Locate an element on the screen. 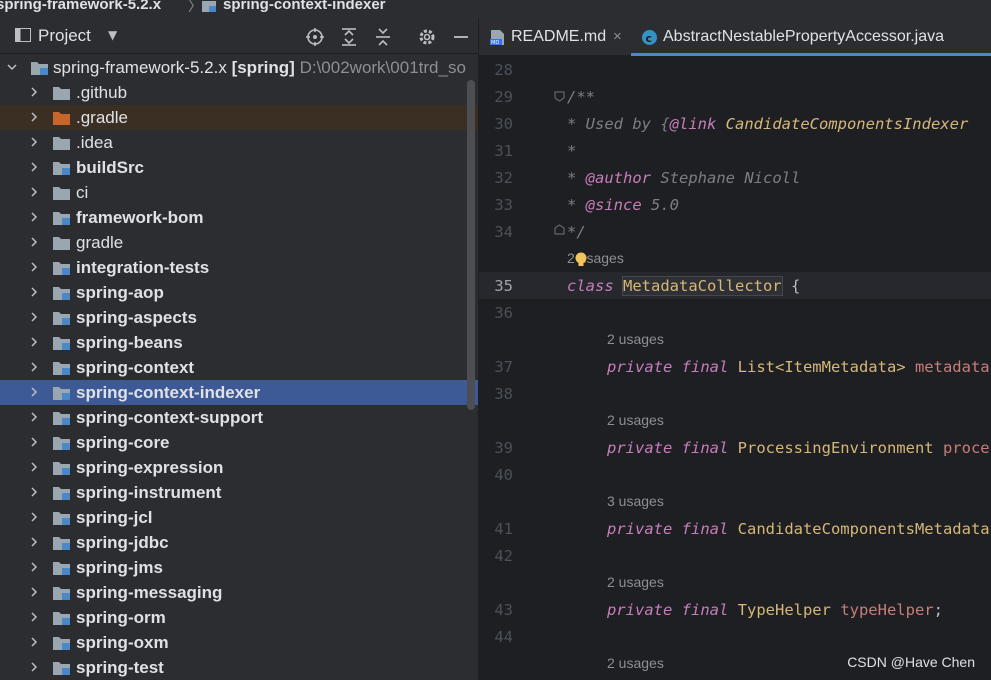 This screenshot has width=991, height=680. code-token: ProcessingEnvironment is located at coordinates (840, 448).